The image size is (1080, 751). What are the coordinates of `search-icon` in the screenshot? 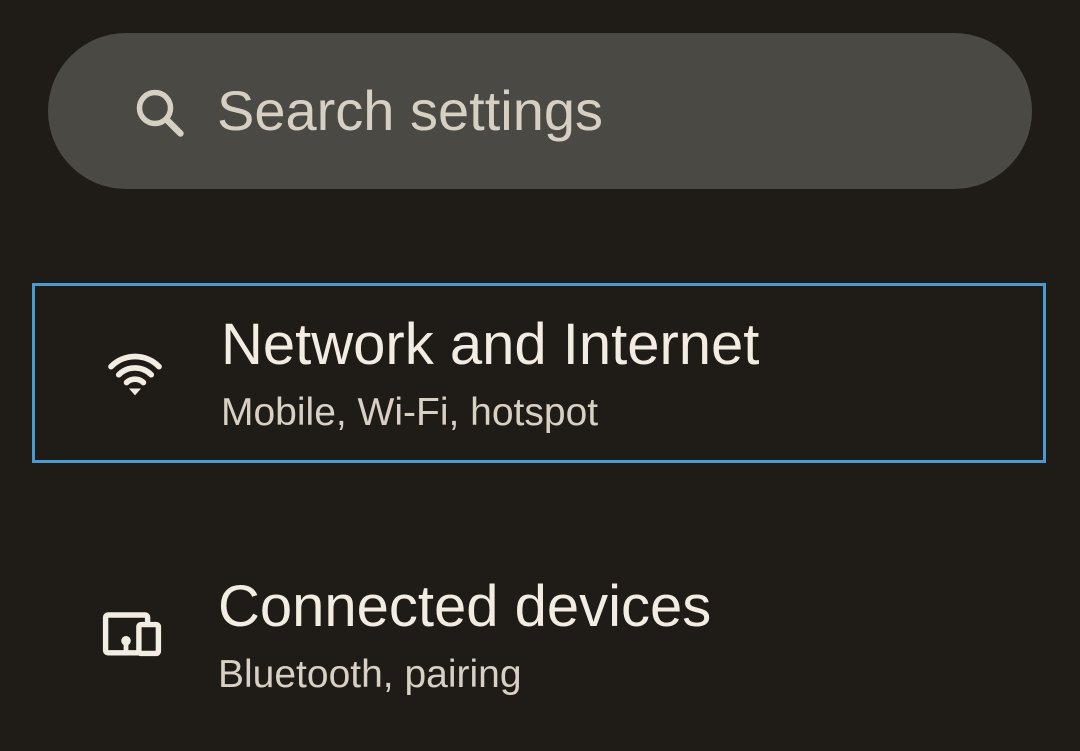 It's located at (160, 113).